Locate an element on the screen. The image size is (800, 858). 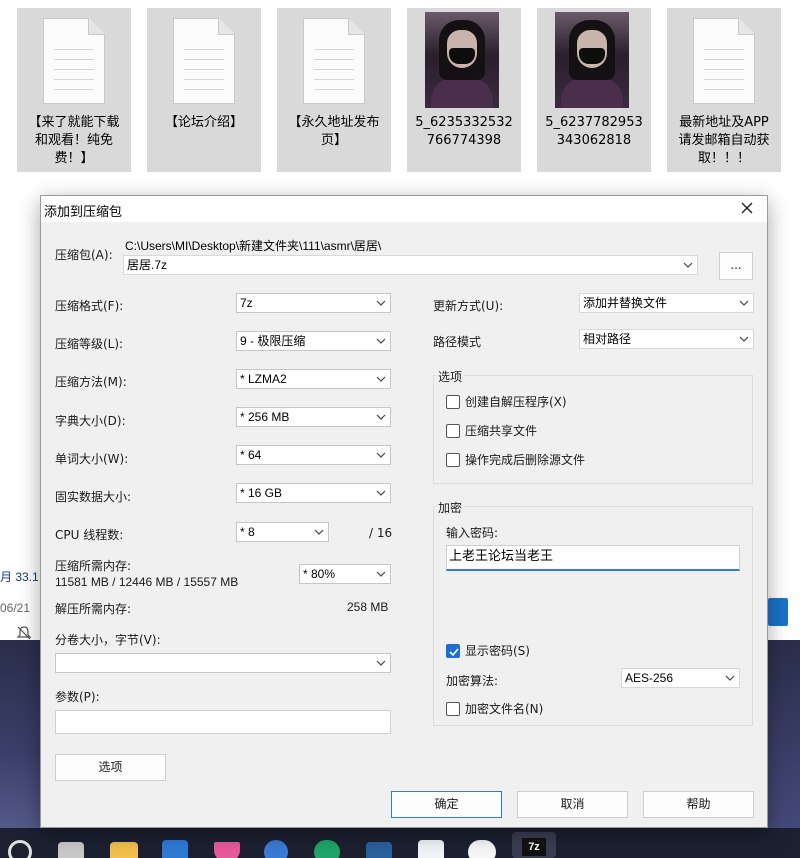
format-label: 压缩格式(F): is located at coordinates (89, 306).